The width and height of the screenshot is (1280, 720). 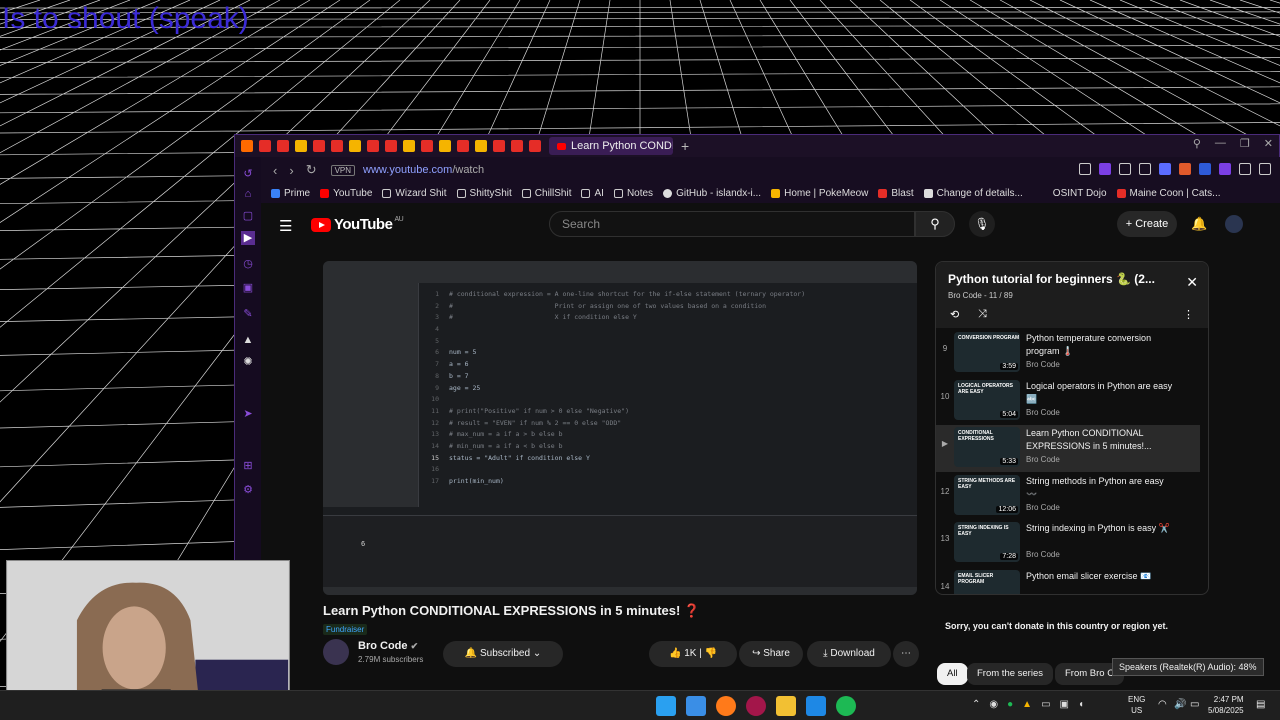 I want to click on chip-from-series: From the series, so click(x=1010, y=674).